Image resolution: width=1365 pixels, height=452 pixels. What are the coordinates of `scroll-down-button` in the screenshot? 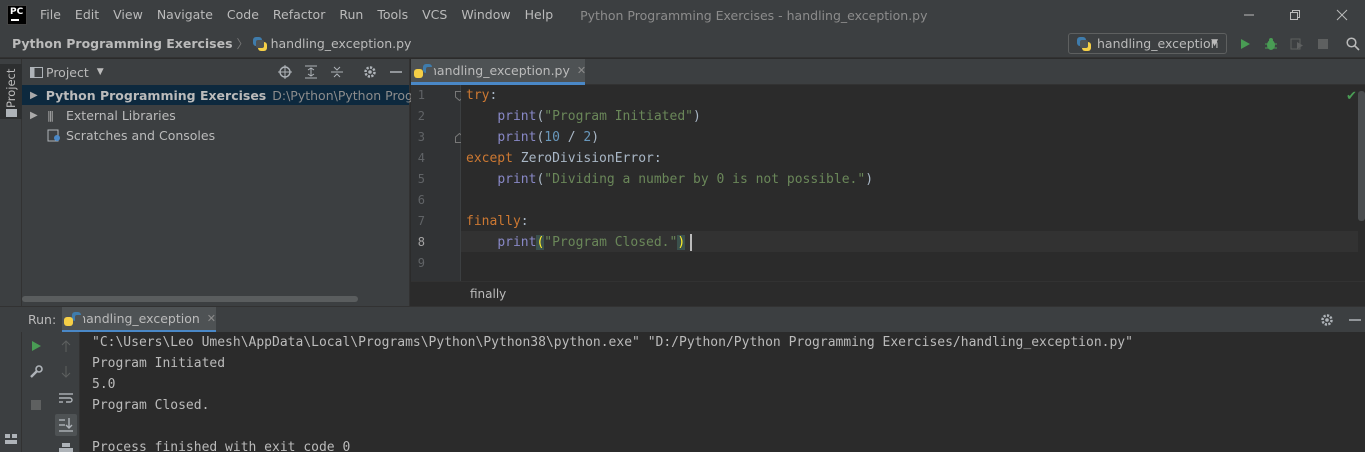 It's located at (66, 372).